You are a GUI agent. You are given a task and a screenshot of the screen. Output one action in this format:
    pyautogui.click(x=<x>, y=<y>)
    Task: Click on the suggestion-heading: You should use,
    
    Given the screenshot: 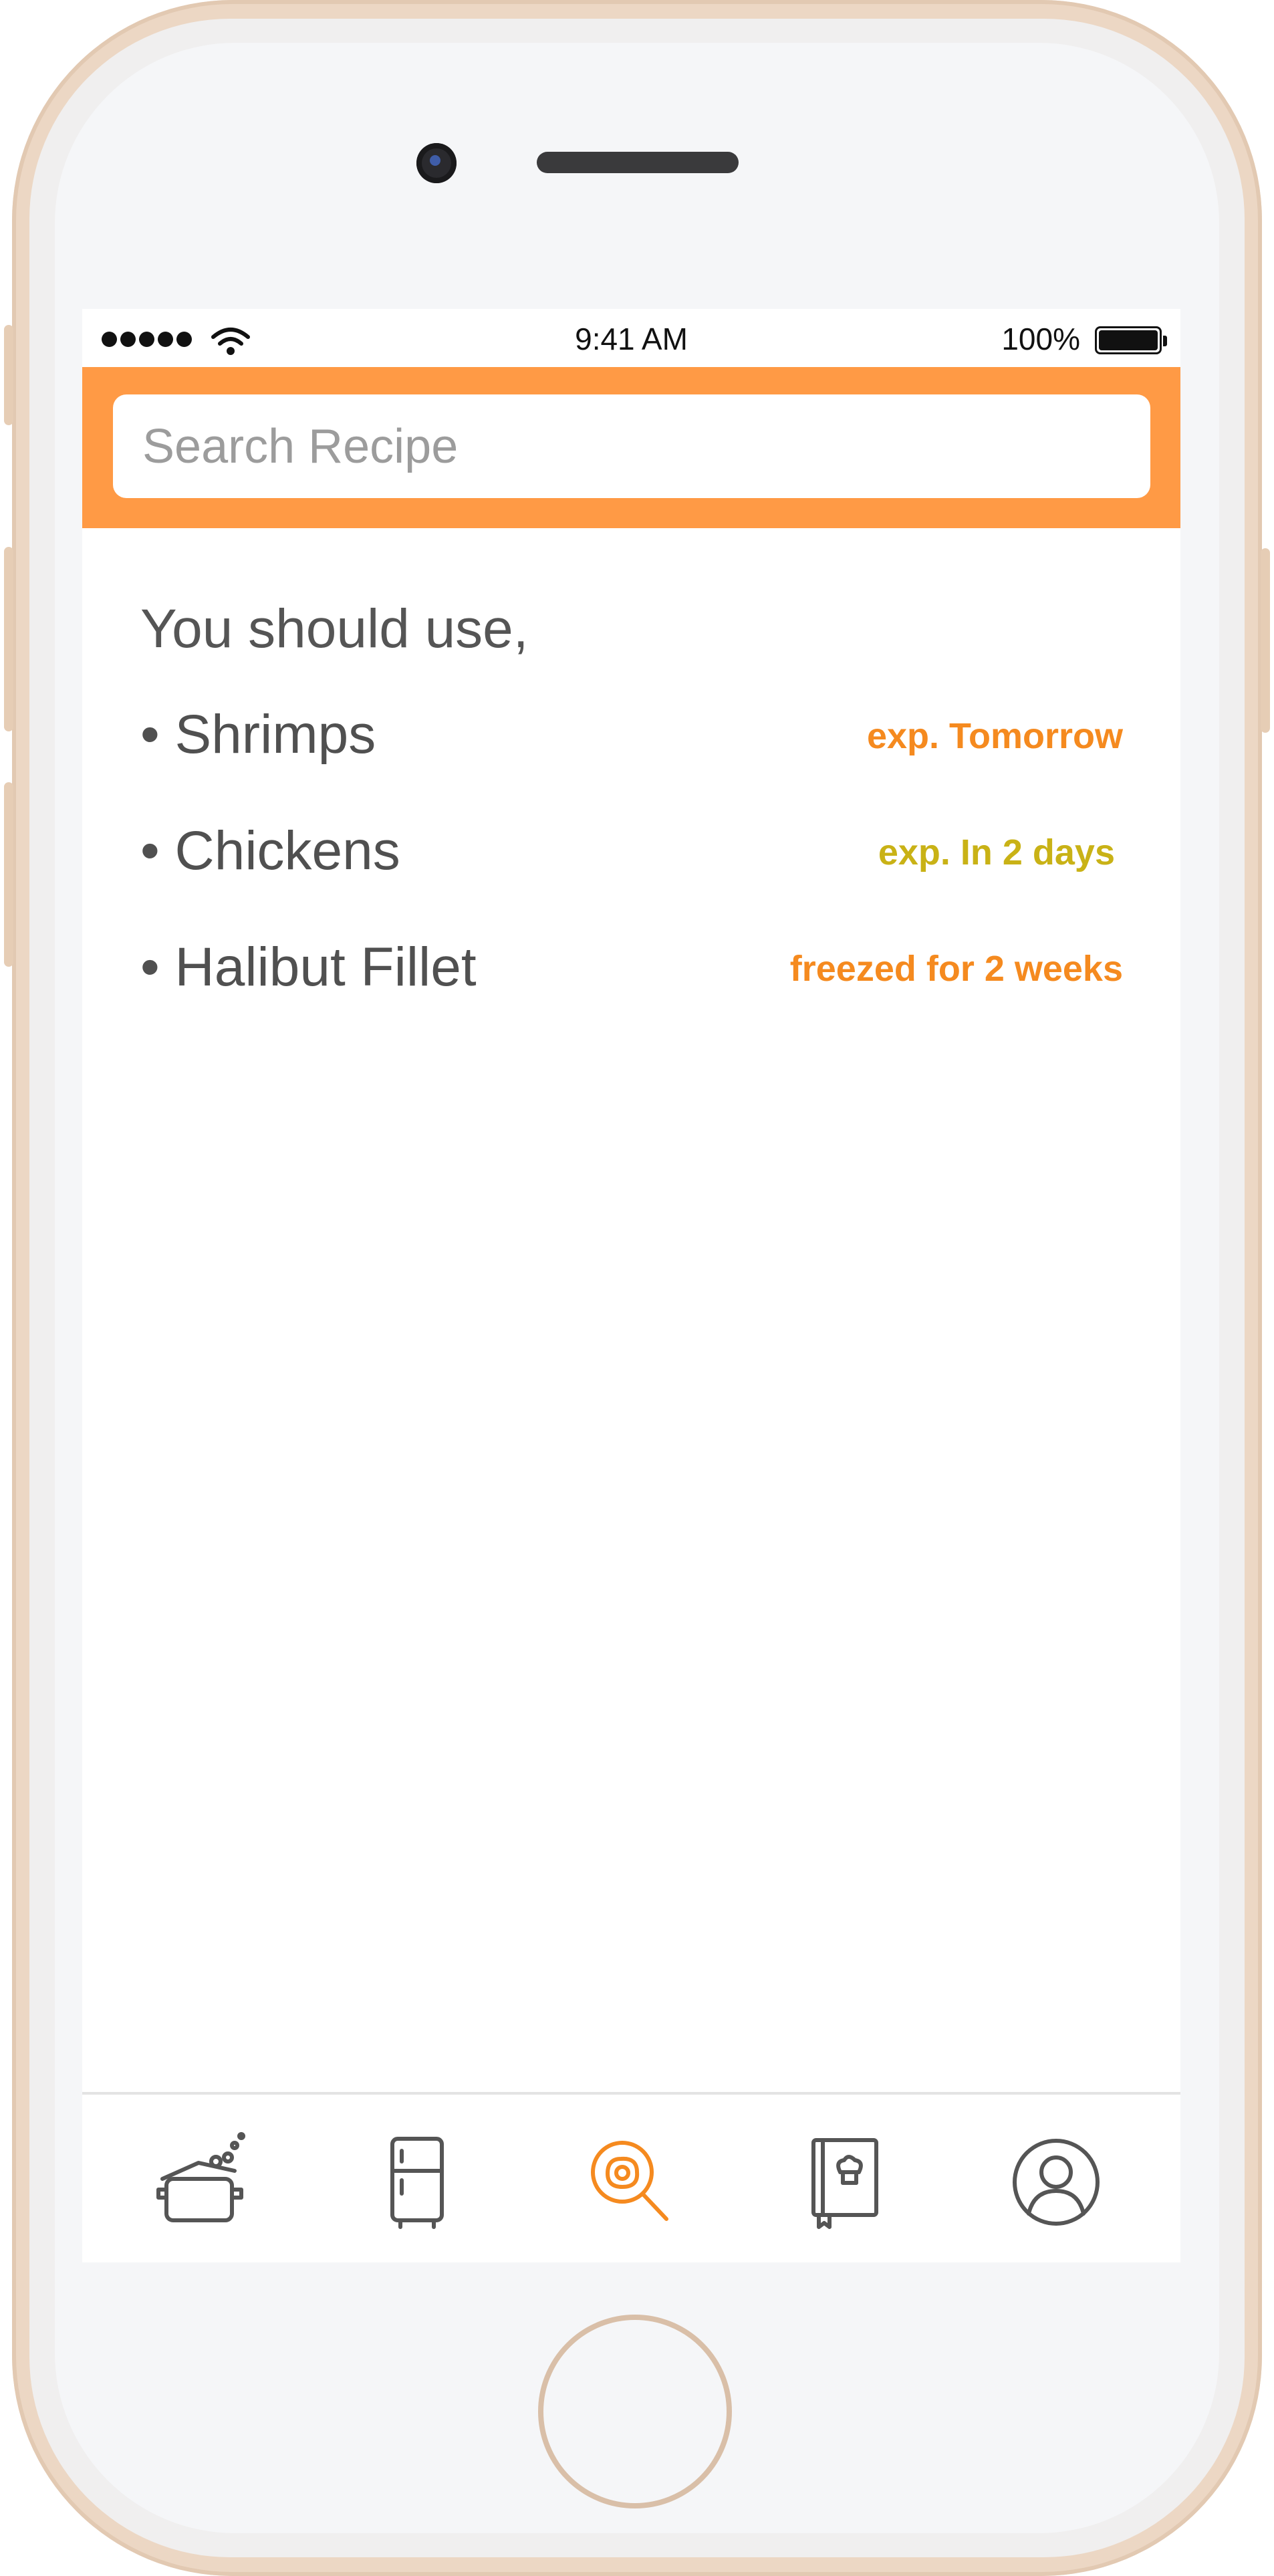 What is the action you would take?
    pyautogui.click(x=334, y=628)
    